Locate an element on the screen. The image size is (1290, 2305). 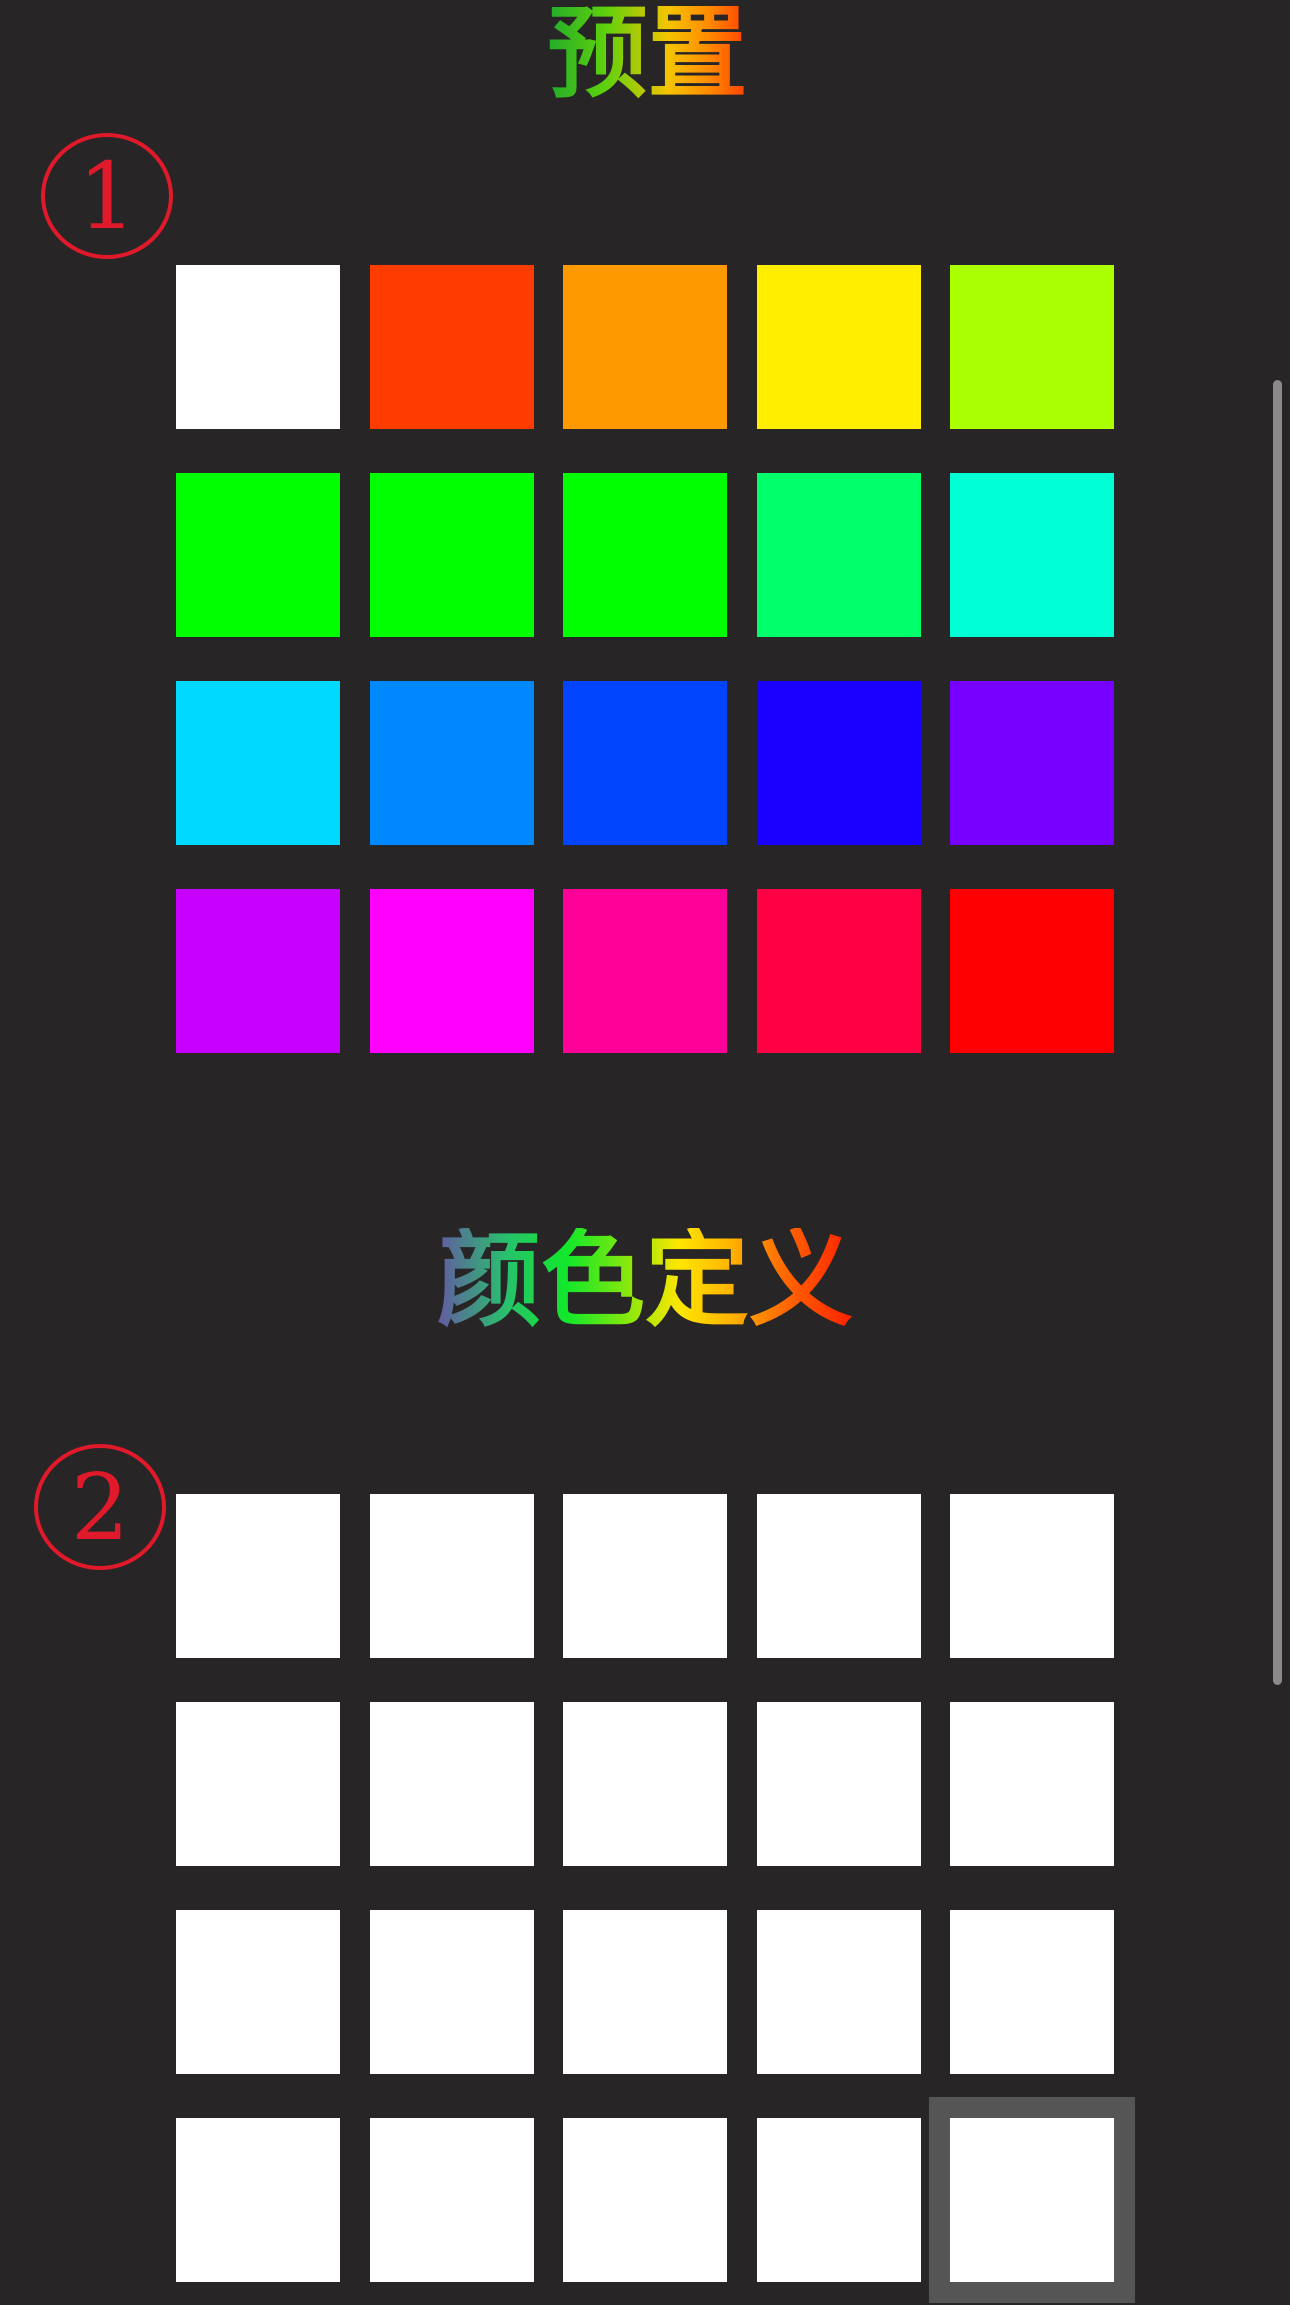
circled-number-two-icon: 2 is located at coordinates (100, 1507).